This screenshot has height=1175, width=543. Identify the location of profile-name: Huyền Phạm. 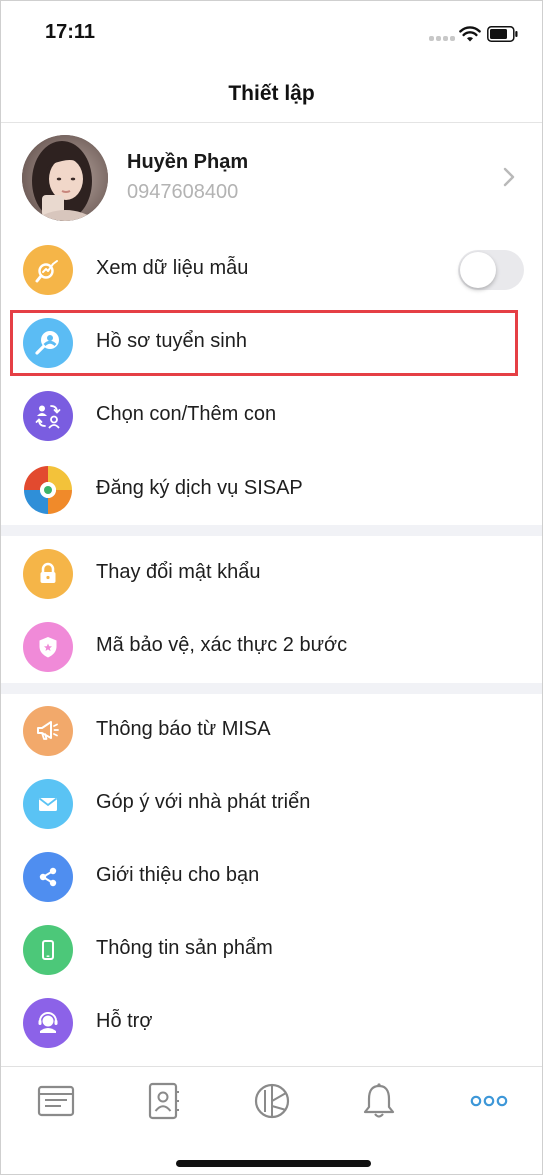
(188, 162).